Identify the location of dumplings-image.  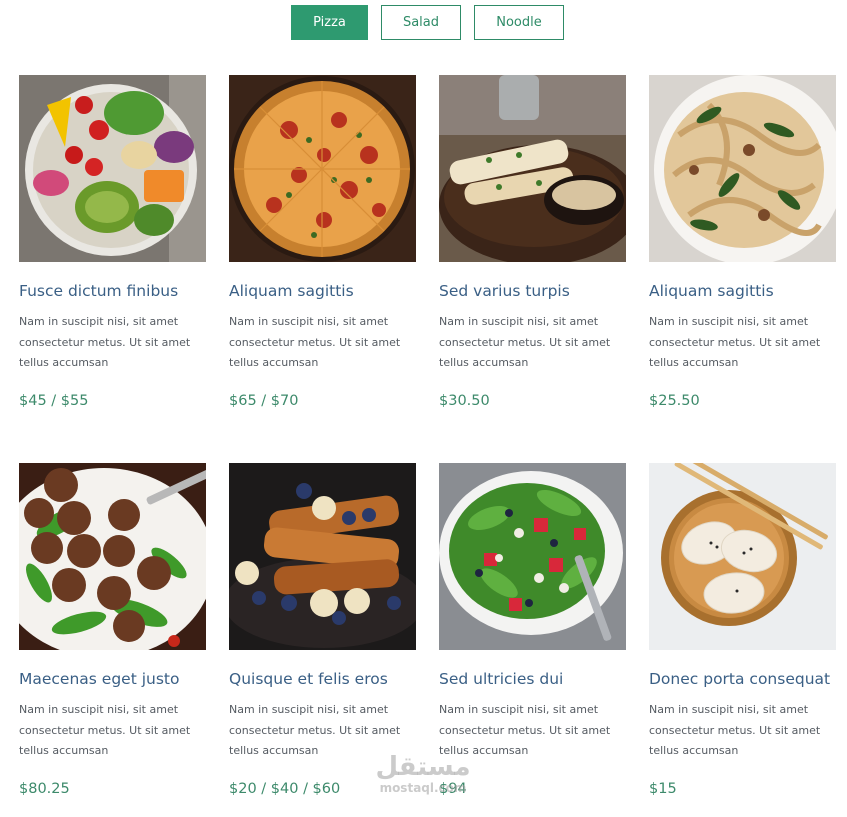
(742, 556).